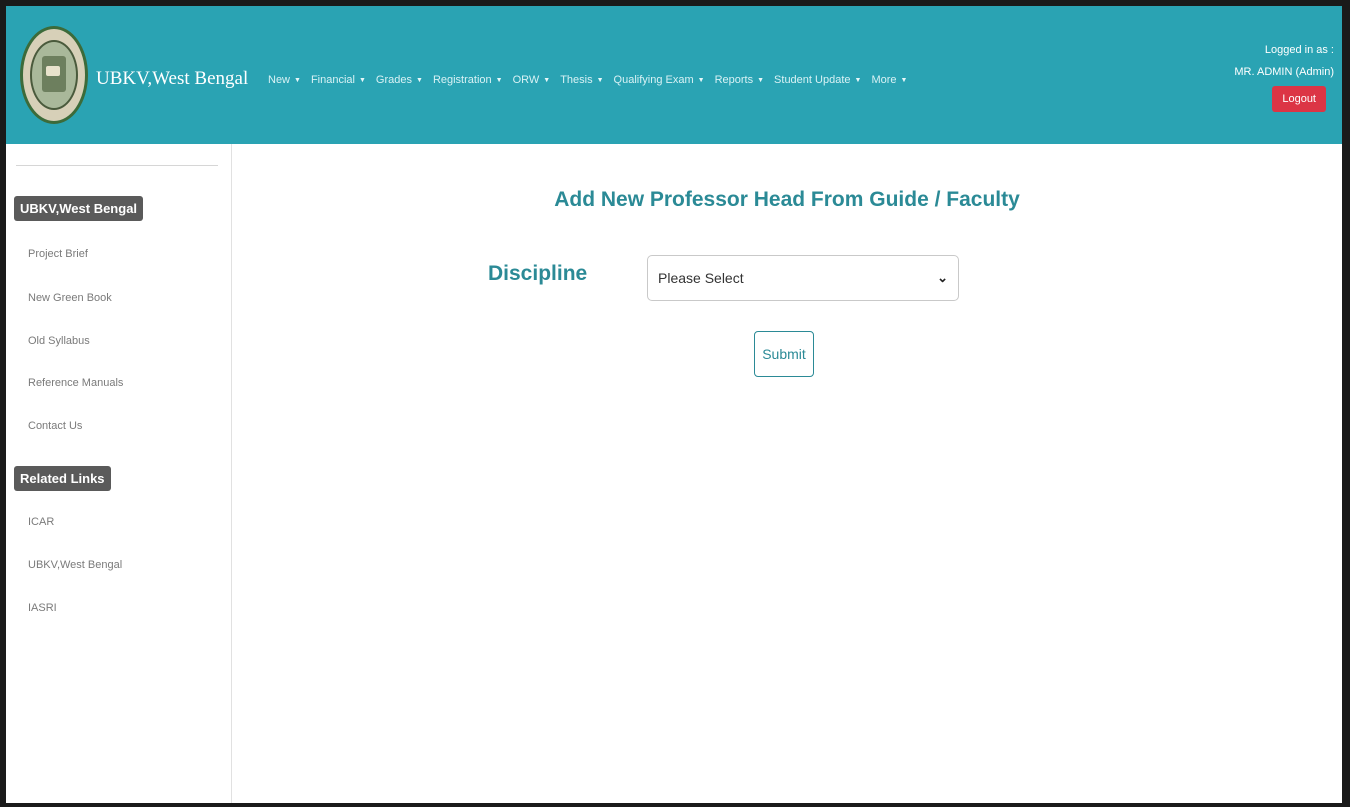 This screenshot has width=1350, height=807. What do you see at coordinates (784, 354) in the screenshot?
I see `submit-button: Submit` at bounding box center [784, 354].